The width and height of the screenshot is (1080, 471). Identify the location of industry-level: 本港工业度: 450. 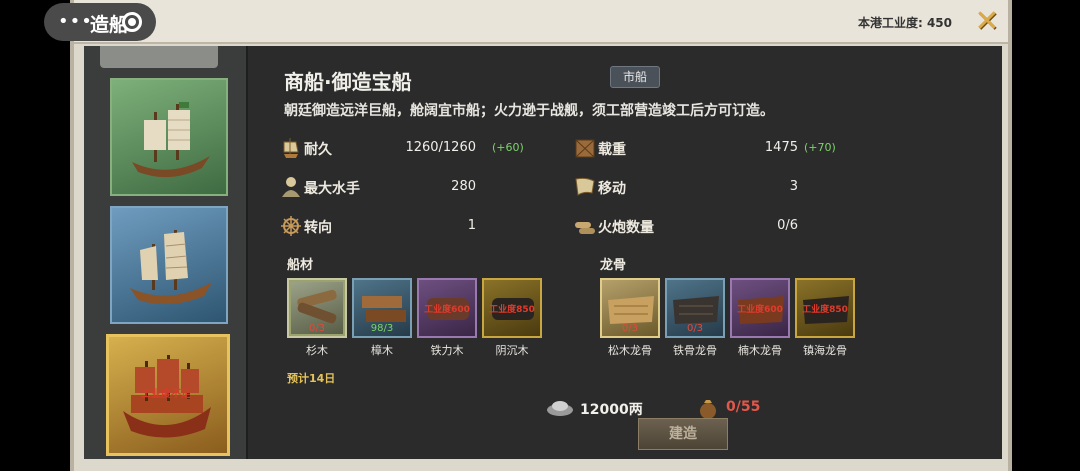
(904, 23).